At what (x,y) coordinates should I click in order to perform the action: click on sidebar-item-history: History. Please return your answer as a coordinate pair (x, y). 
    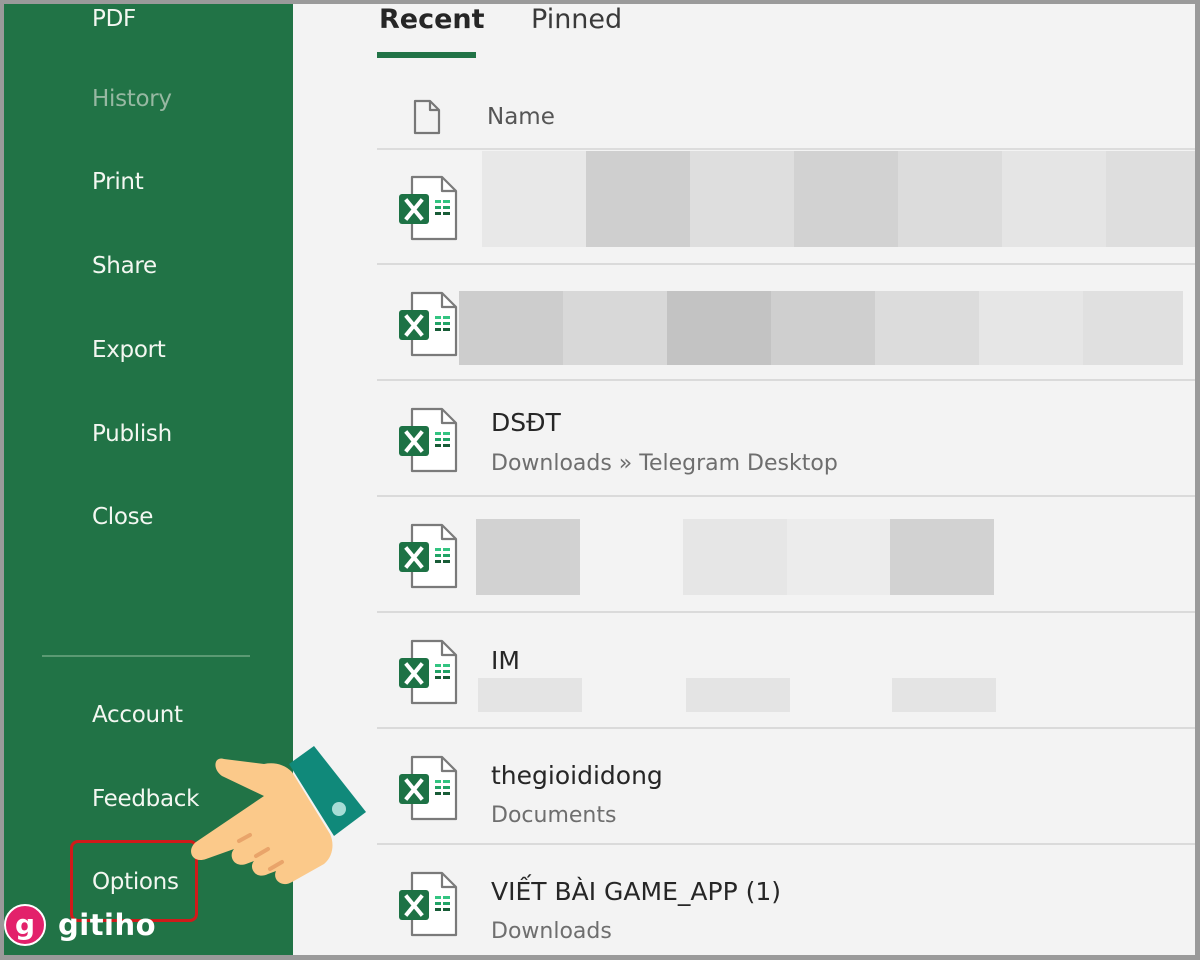
    Looking at the image, I should click on (132, 99).